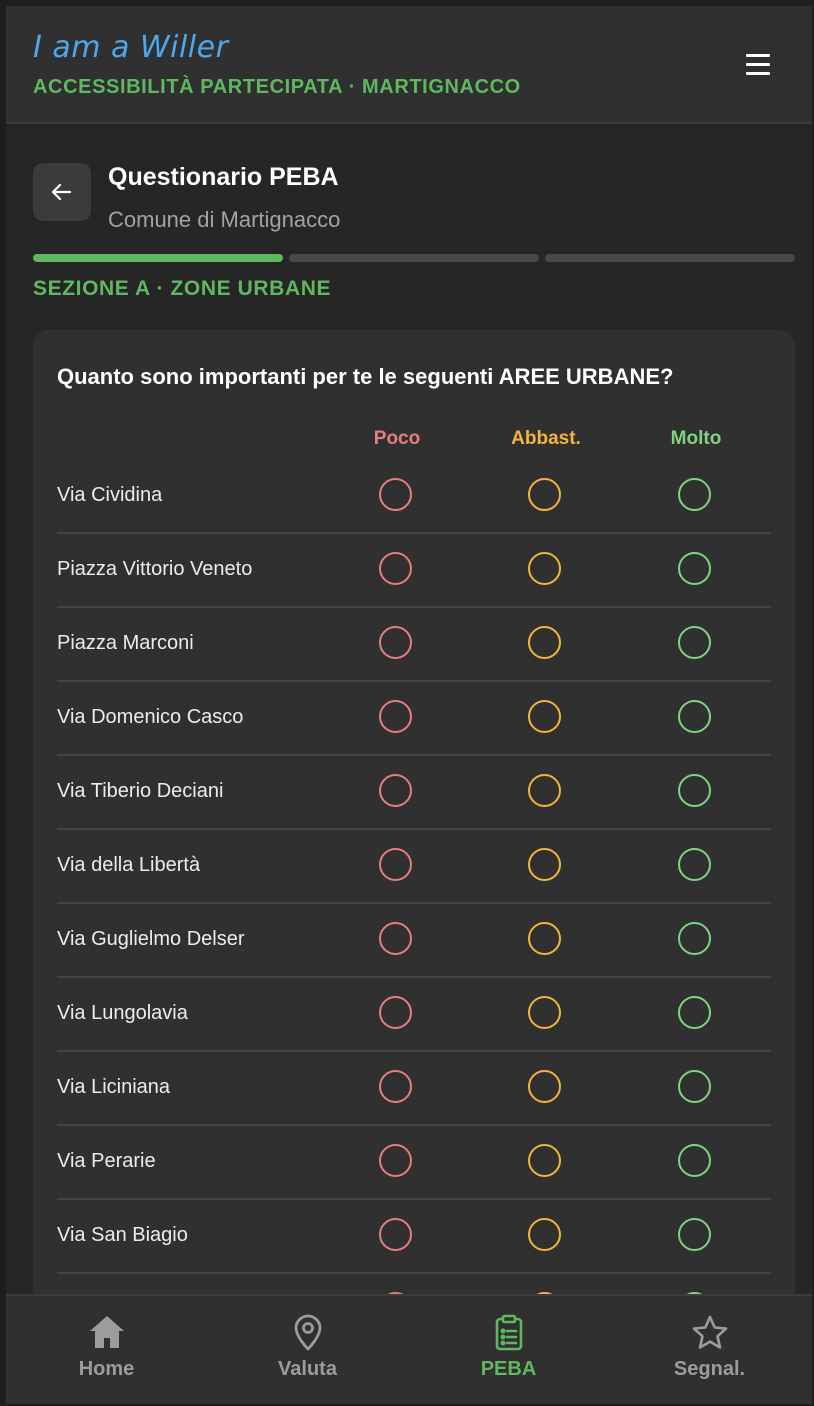 Image resolution: width=814 pixels, height=1406 pixels. Describe the element at coordinates (155, 569) in the screenshot. I see `row-label: Piazza Vittorio Veneto` at that location.